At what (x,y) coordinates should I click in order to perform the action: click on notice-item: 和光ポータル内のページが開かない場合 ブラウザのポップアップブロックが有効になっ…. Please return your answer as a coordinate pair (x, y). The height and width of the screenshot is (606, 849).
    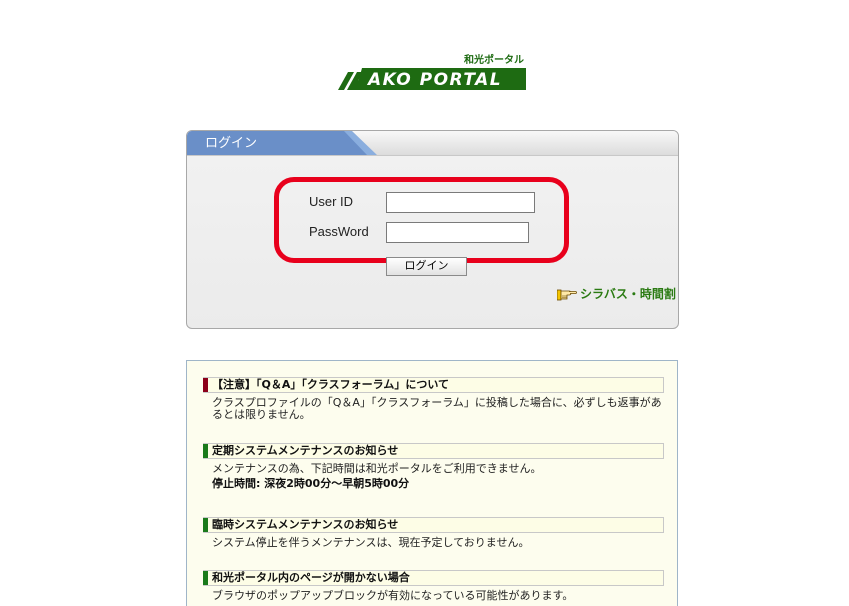
    Looking at the image, I should click on (434, 586).